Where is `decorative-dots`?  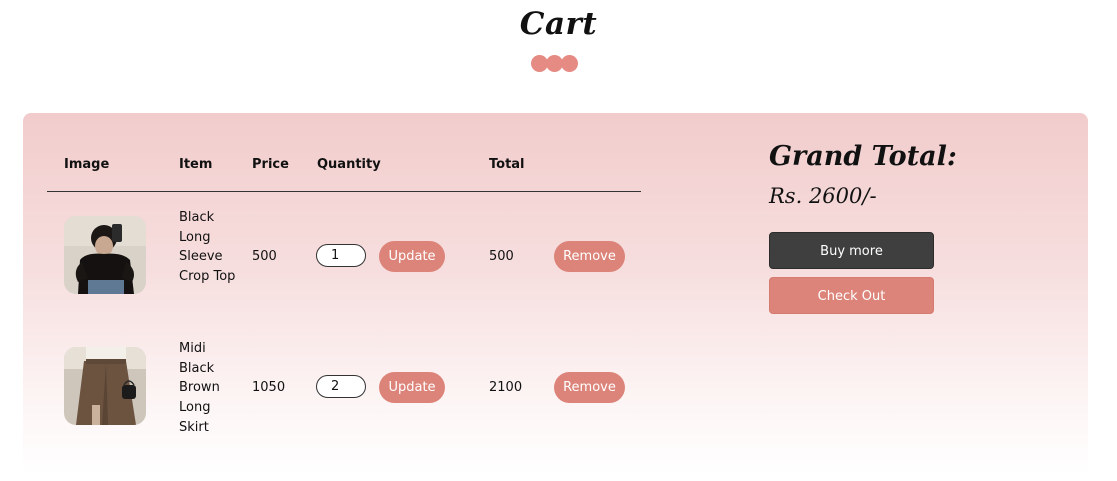
decorative-dots is located at coordinates (556, 64).